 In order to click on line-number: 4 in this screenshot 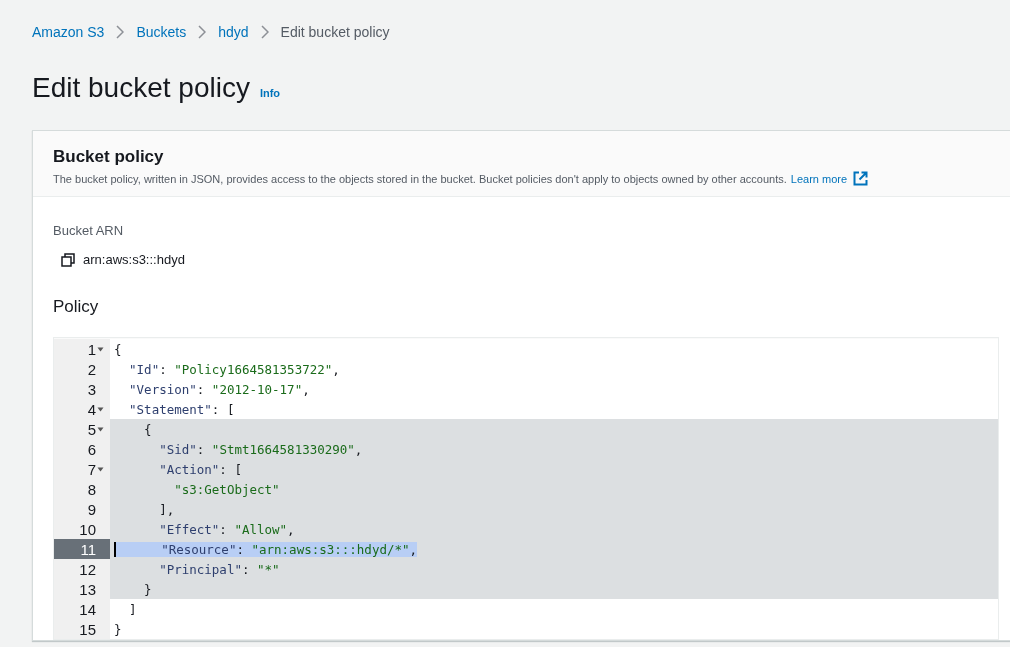, I will do `click(82, 409)`.